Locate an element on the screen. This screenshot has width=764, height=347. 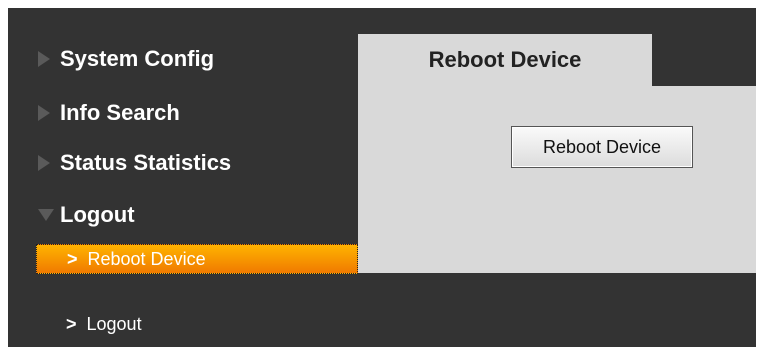
reboot-device-button: Reboot Device is located at coordinates (602, 147).